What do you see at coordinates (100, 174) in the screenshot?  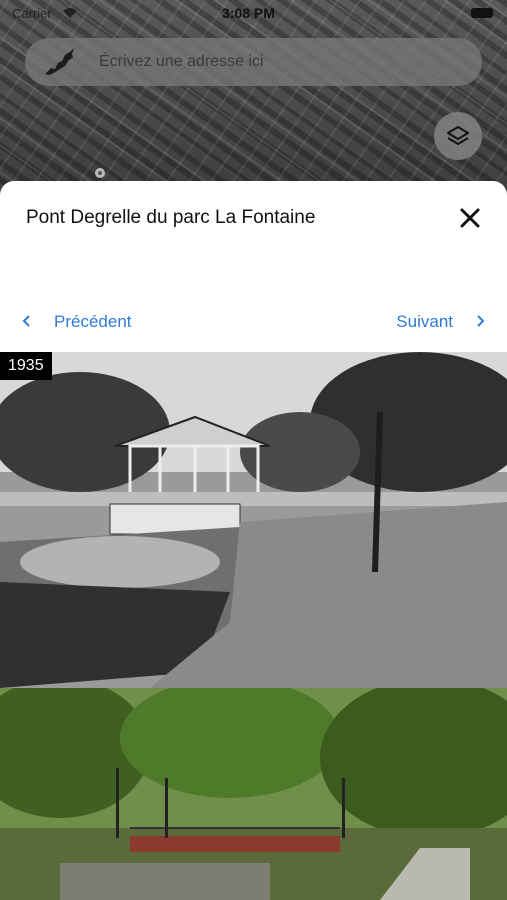 I see `map-pin-icon` at bounding box center [100, 174].